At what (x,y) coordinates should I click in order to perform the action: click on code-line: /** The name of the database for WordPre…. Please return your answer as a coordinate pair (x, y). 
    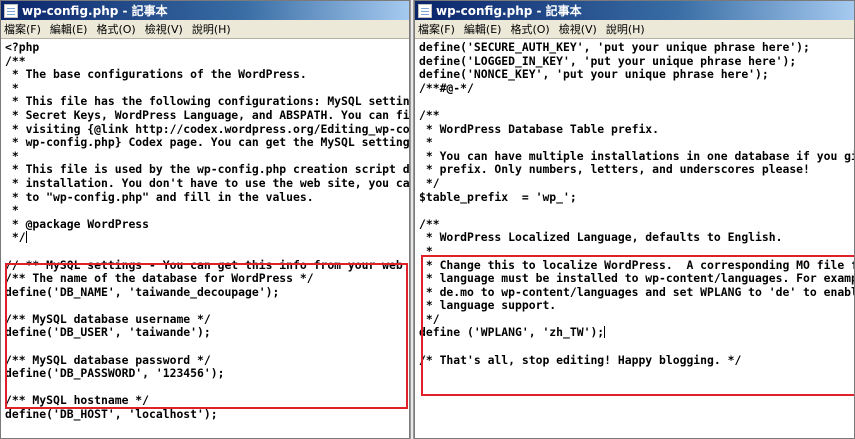
    Looking at the image, I should click on (207, 278).